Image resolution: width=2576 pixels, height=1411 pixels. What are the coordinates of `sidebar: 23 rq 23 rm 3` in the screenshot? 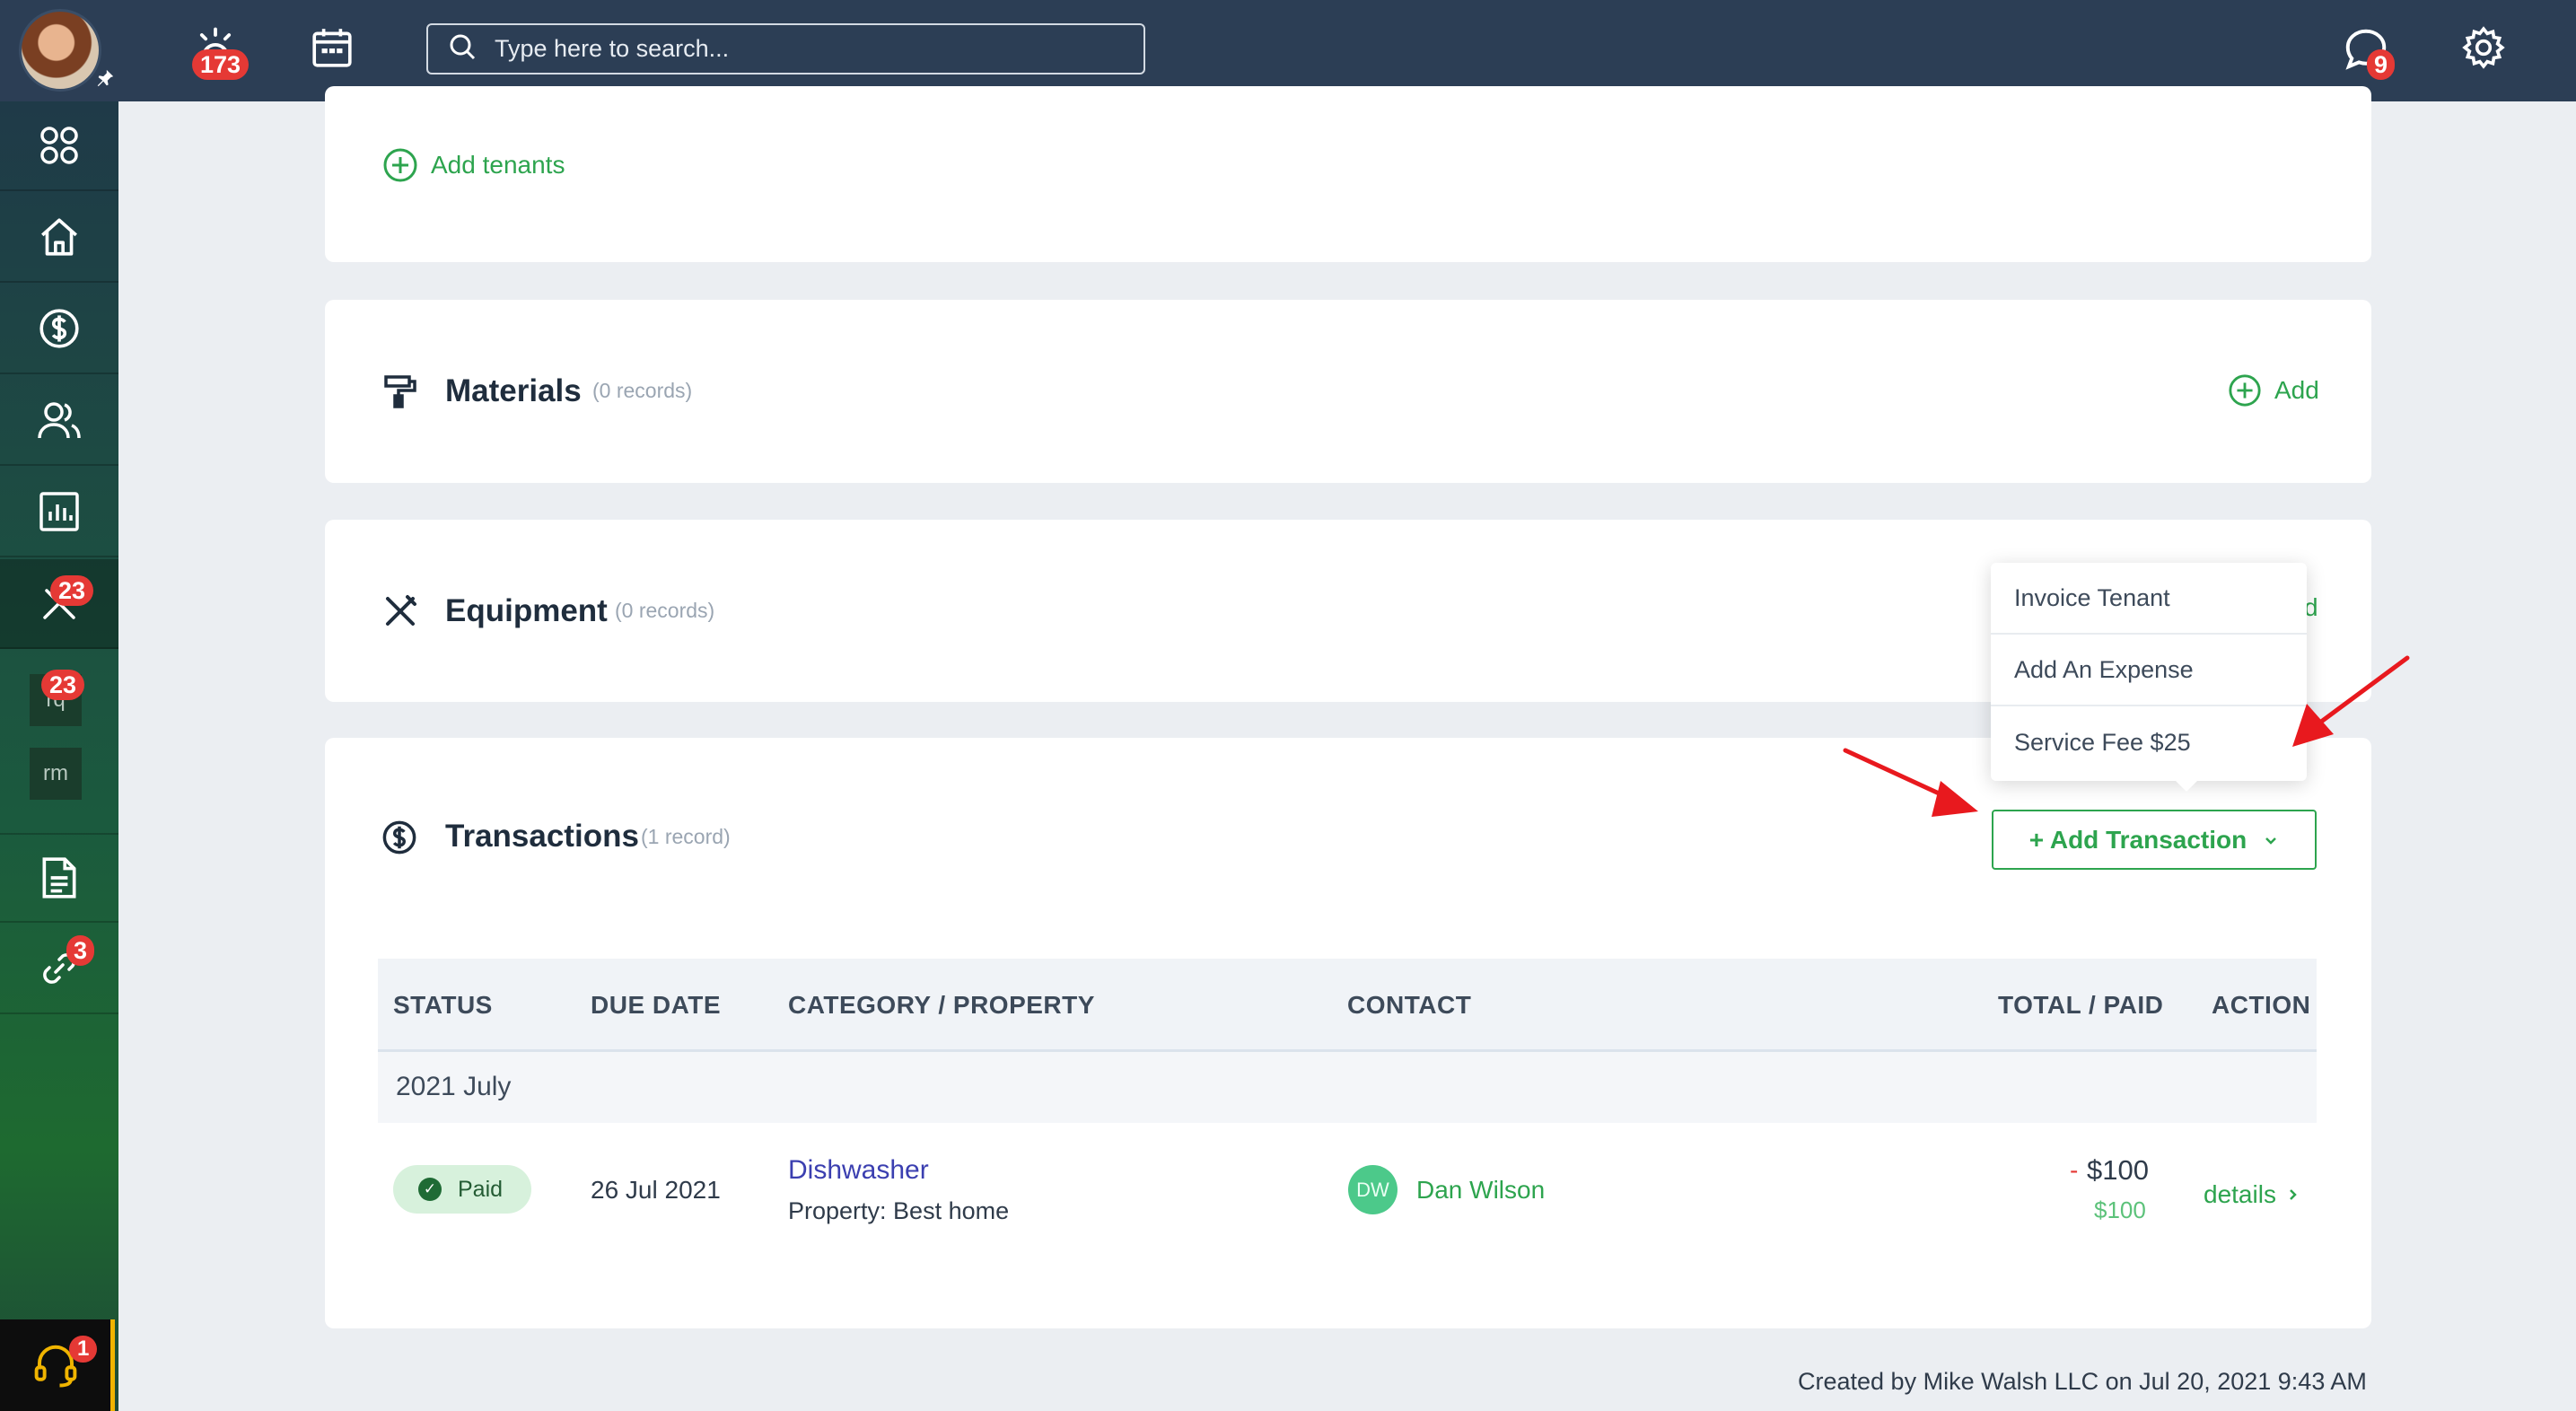 It's located at (59, 756).